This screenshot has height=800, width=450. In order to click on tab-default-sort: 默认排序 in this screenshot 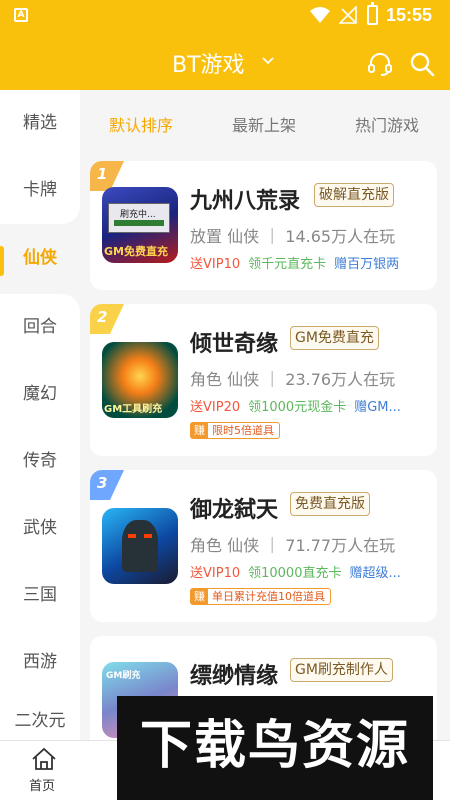, I will do `click(141, 124)`.